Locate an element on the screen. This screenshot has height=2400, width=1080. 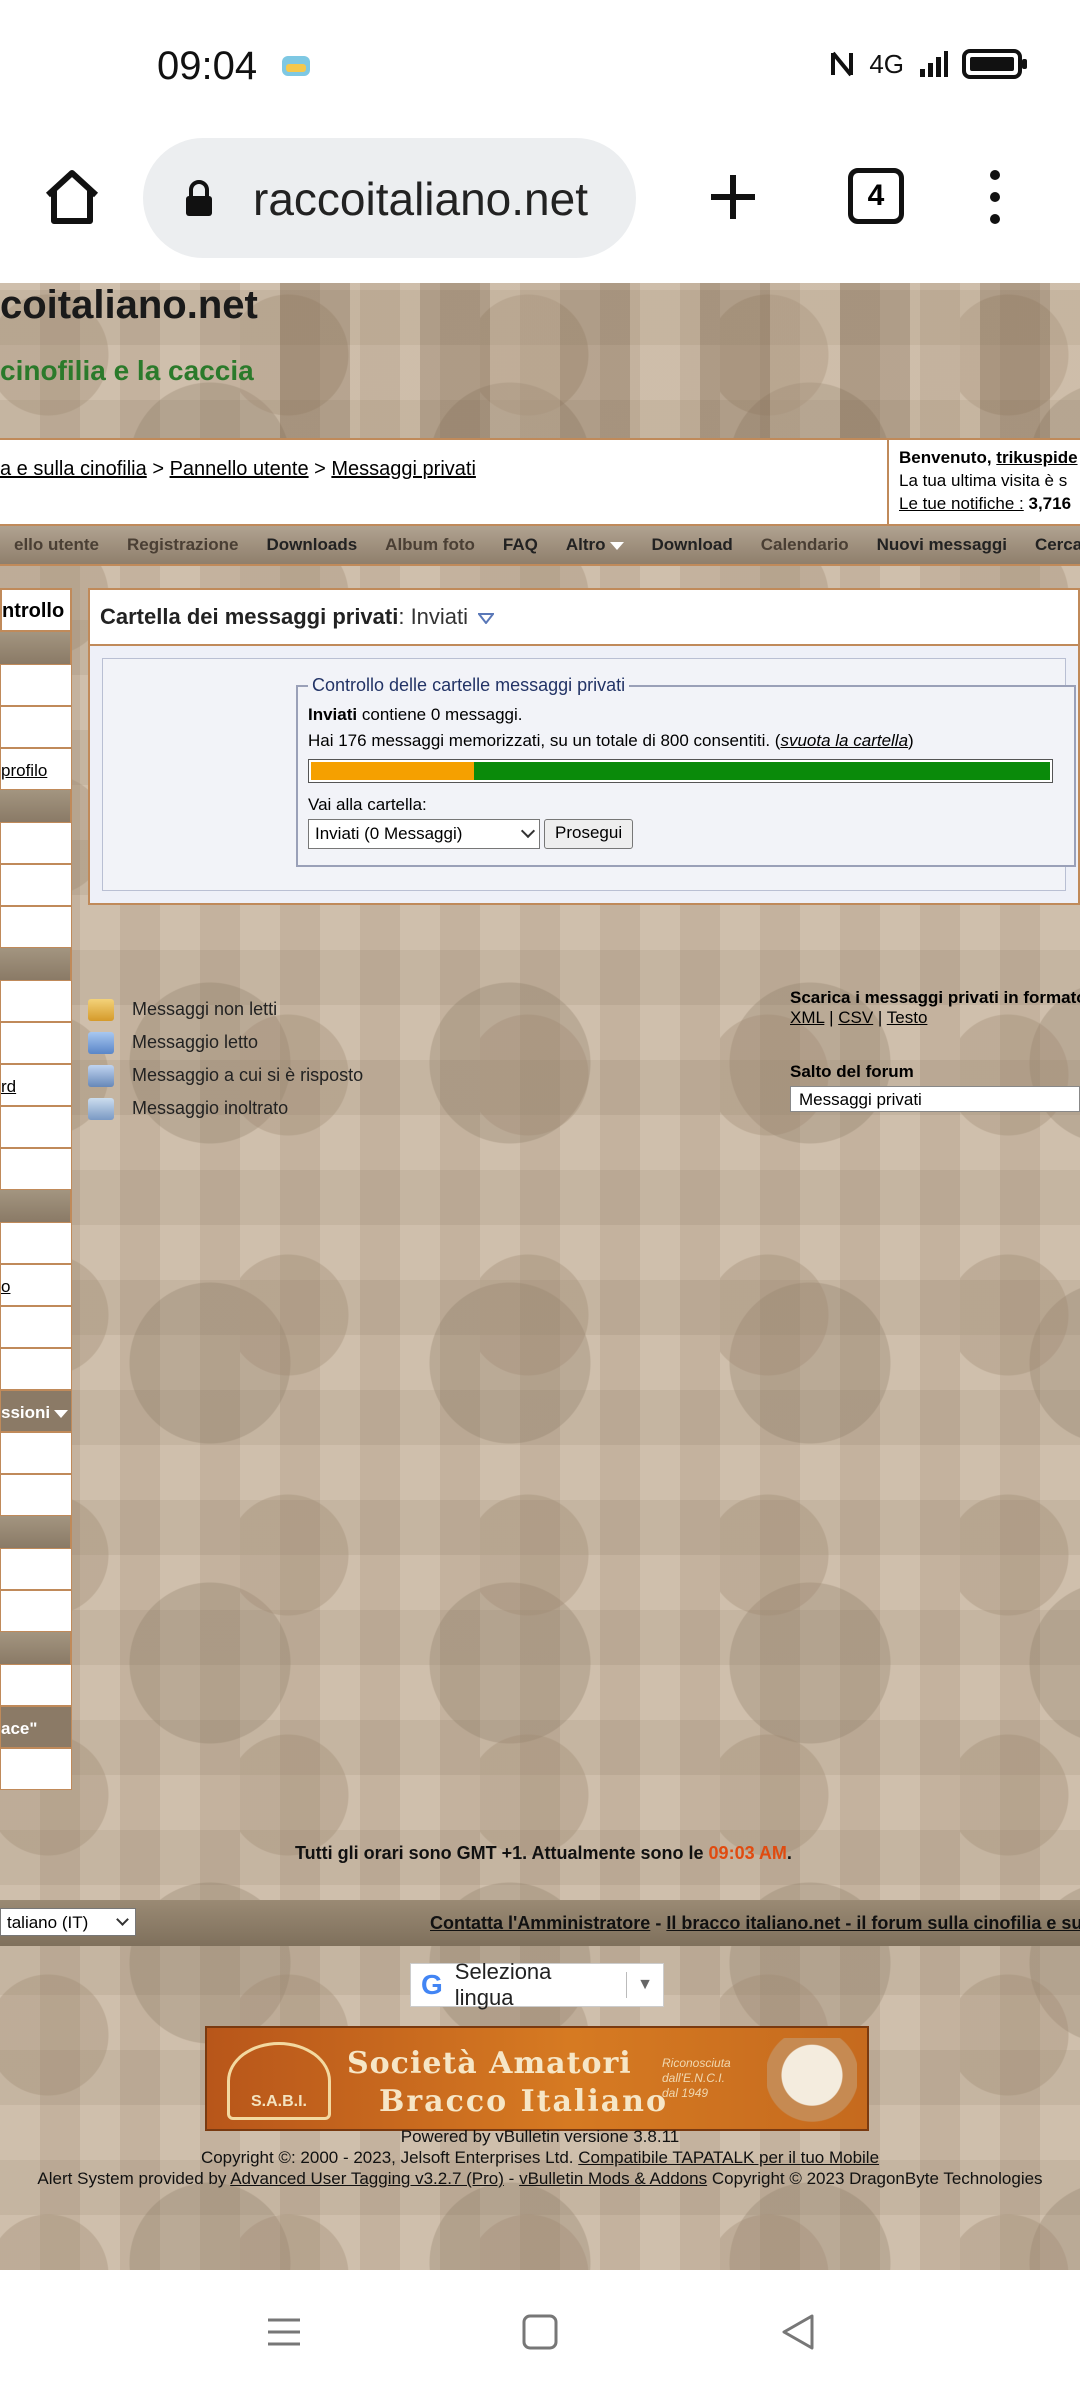
folder-menu-icon is located at coordinates (486, 618).